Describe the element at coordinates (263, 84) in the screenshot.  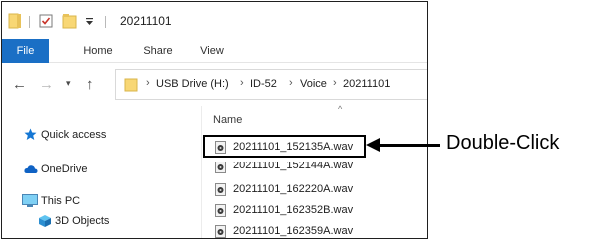
I see `breadcrumb-id-52: ID-52` at that location.